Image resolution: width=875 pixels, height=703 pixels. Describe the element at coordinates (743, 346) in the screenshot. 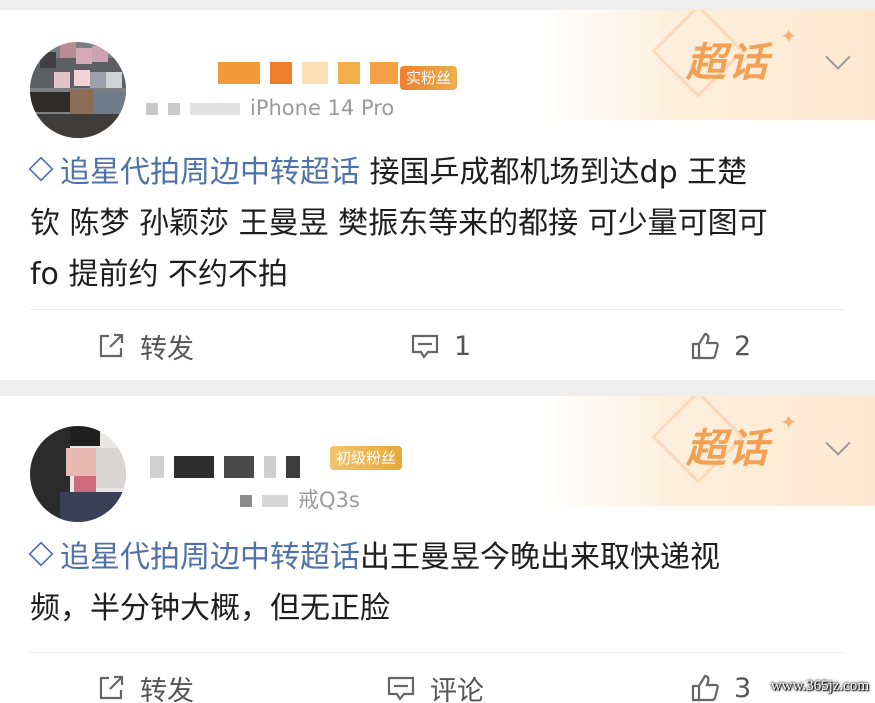

I see `like-count: 2` at that location.